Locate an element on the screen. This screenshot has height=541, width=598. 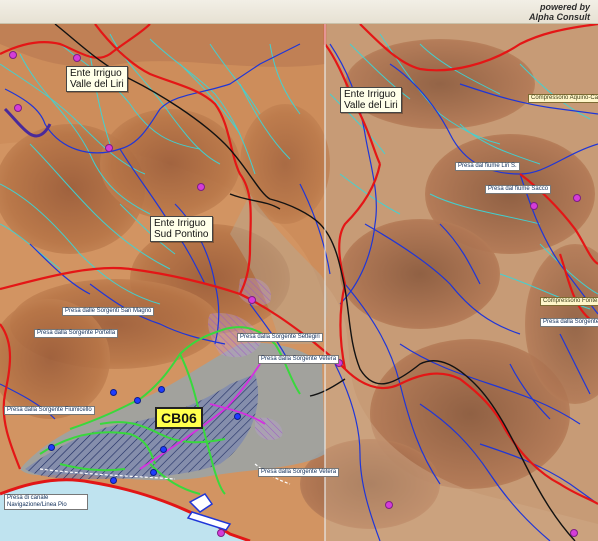
top-bar: powered by Alpha Consult is located at coordinates (299, 12).